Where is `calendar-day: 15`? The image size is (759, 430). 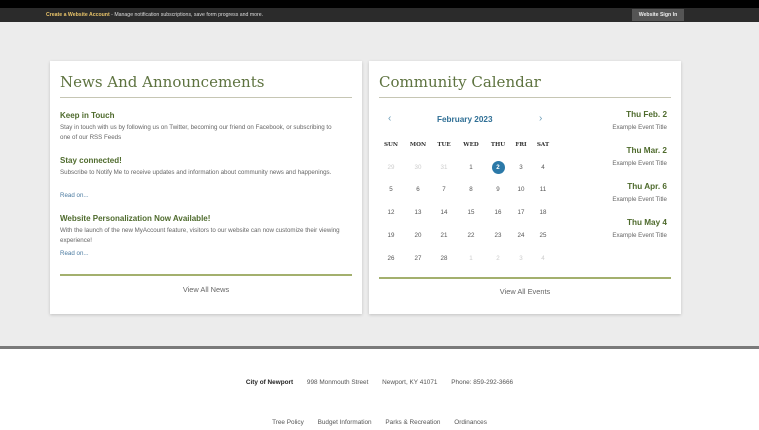
calendar-day: 15 is located at coordinates (471, 212).